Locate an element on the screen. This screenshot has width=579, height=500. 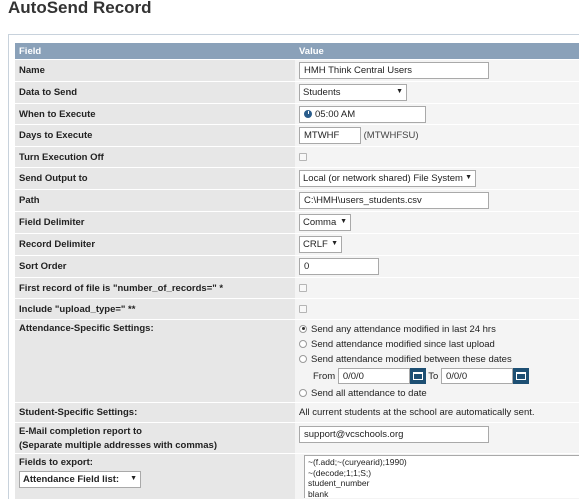
sort-order-input: 0 is located at coordinates (339, 266).